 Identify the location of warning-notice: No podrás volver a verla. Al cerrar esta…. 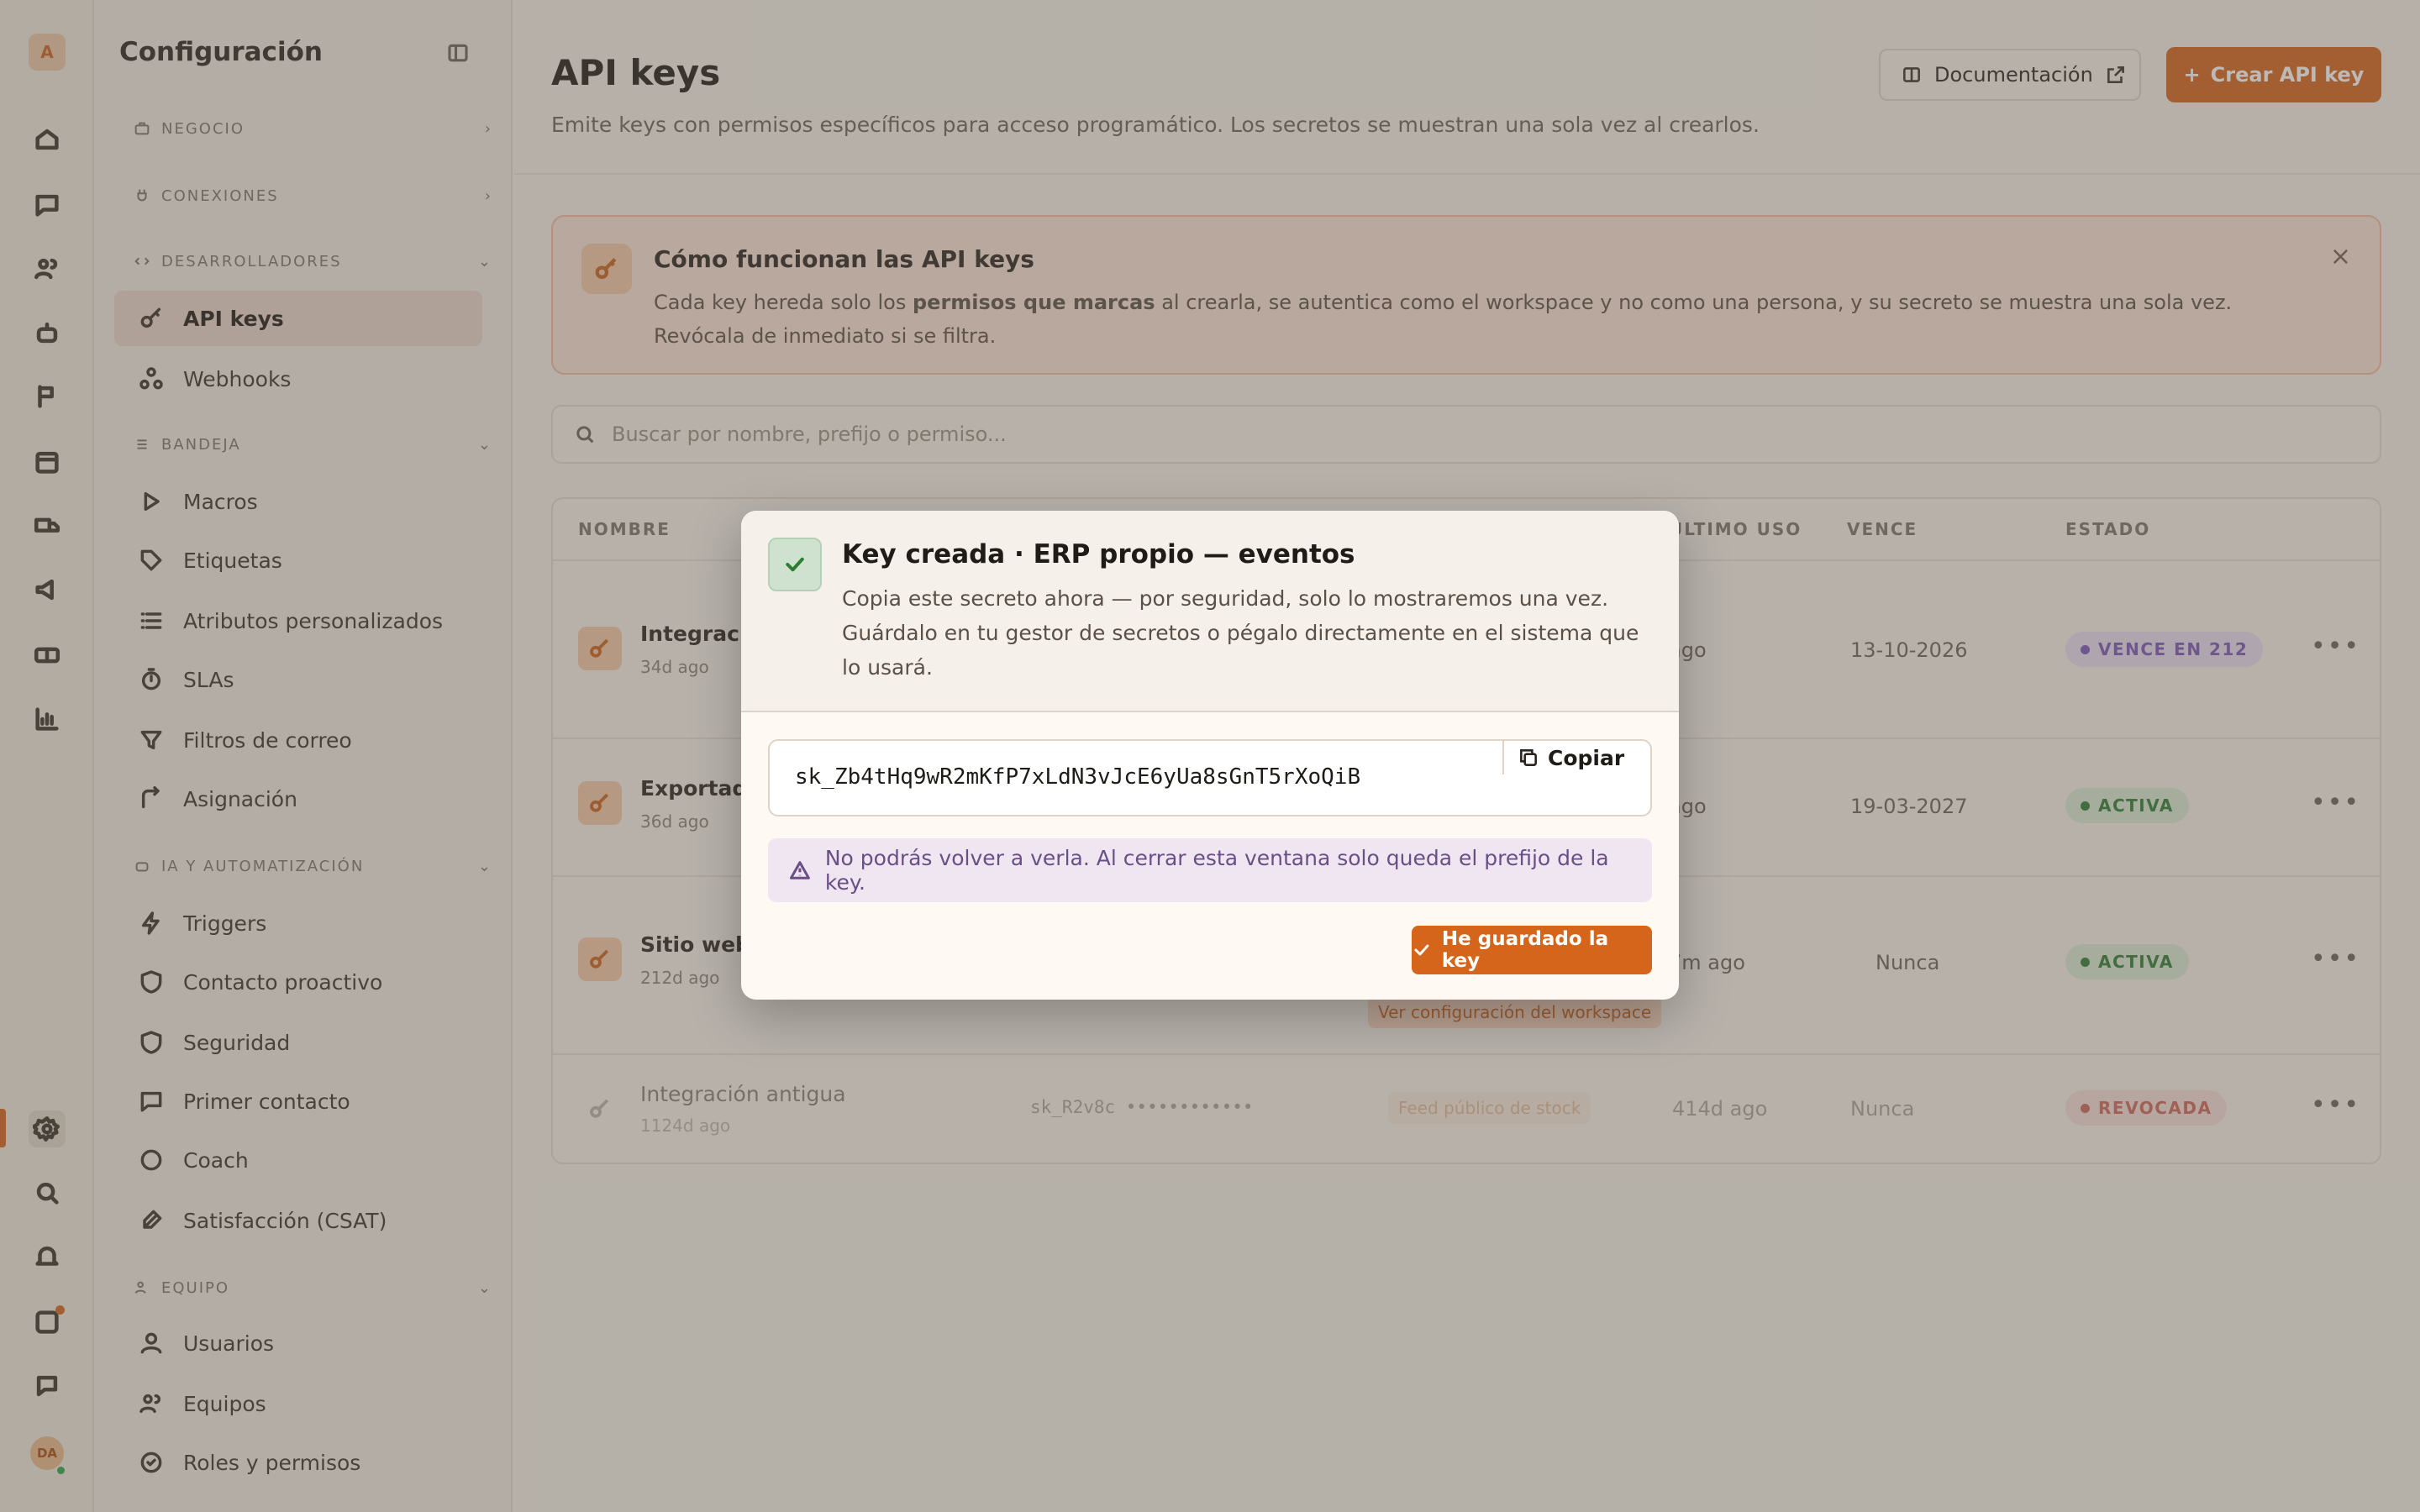
(1210, 870).